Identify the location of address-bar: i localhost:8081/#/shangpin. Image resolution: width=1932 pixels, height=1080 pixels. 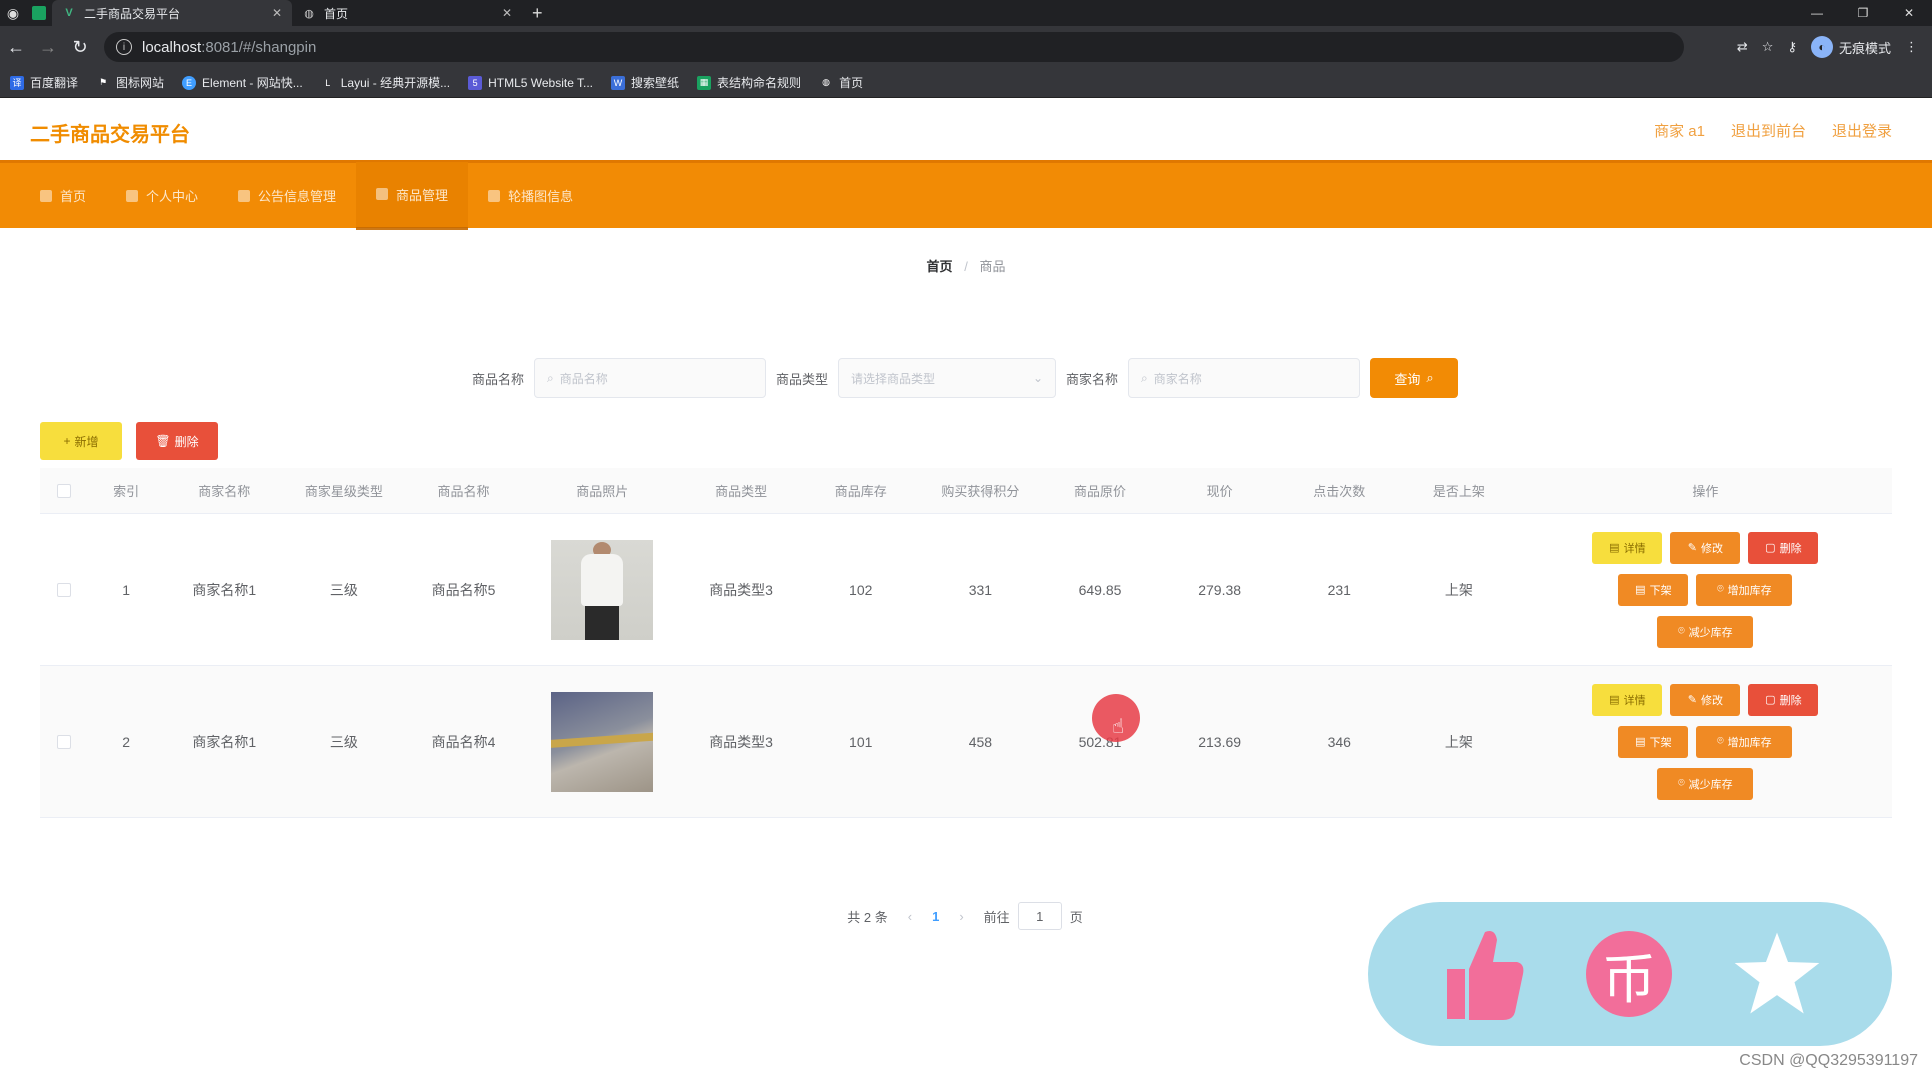
(894, 47).